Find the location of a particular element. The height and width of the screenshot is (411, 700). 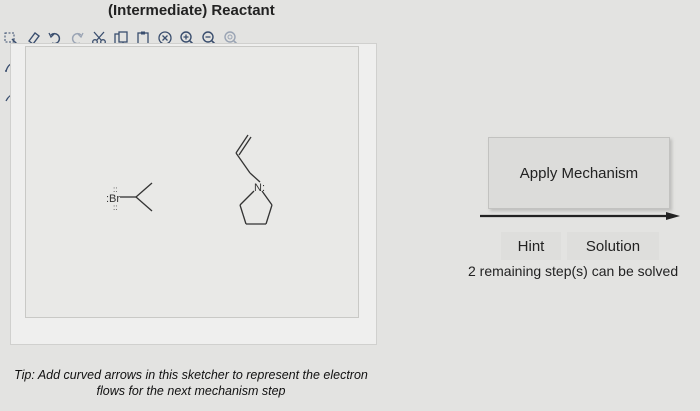

solution-button: Solution is located at coordinates (613, 246).